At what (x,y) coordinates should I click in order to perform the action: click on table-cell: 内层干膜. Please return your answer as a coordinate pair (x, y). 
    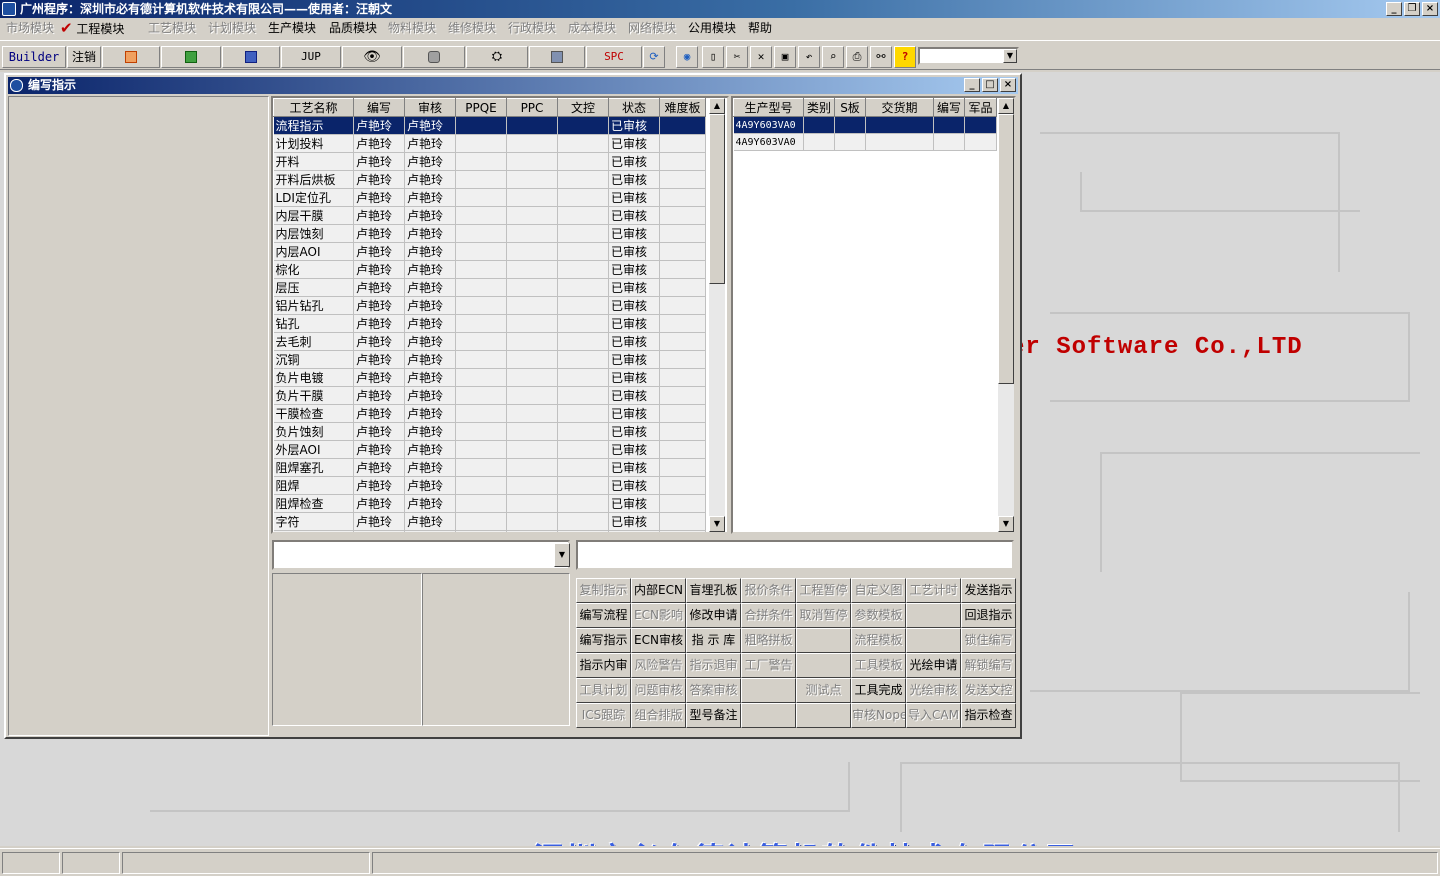
    Looking at the image, I should click on (313, 215).